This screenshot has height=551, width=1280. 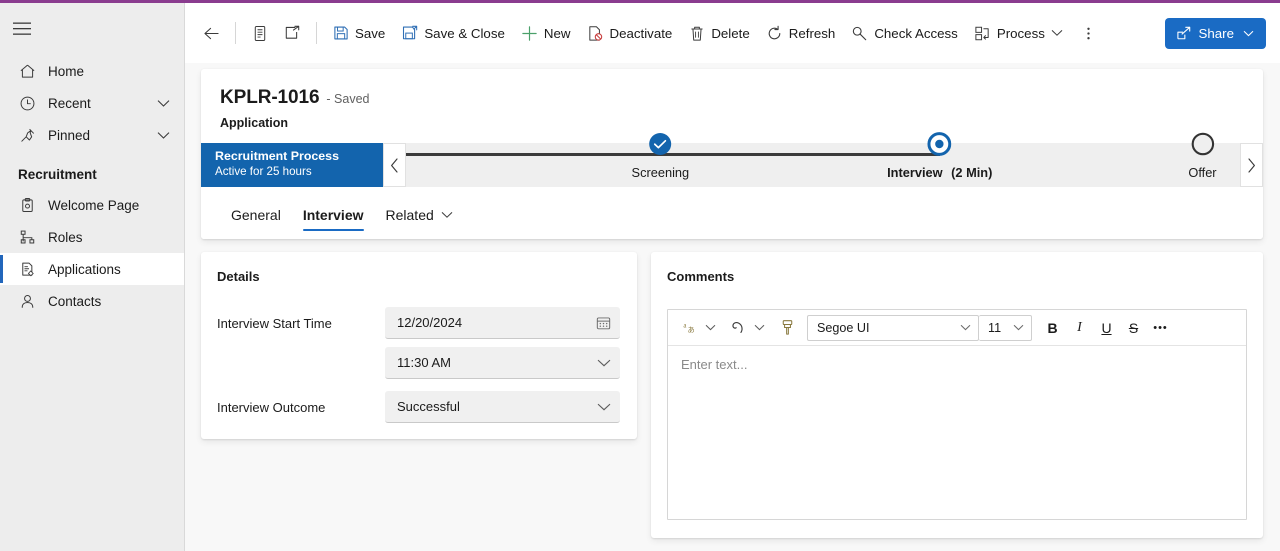 I want to click on undo-icon, so click(x=738, y=328).